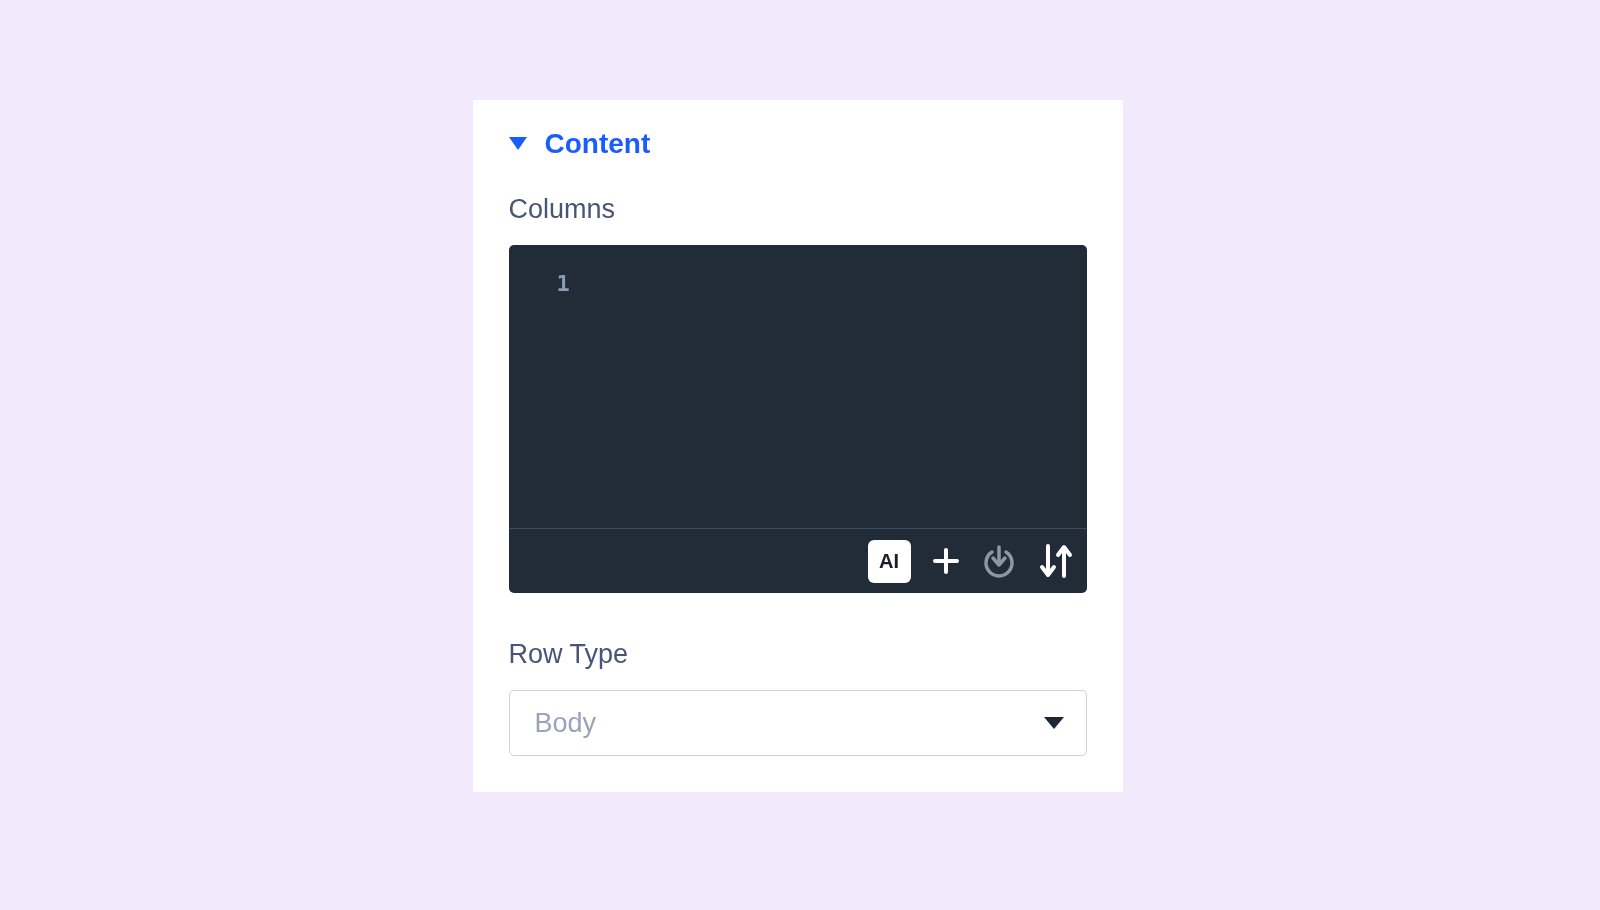 Image resolution: width=1600 pixels, height=910 pixels. Describe the element at coordinates (563, 283) in the screenshot. I see `line-number: 1` at that location.